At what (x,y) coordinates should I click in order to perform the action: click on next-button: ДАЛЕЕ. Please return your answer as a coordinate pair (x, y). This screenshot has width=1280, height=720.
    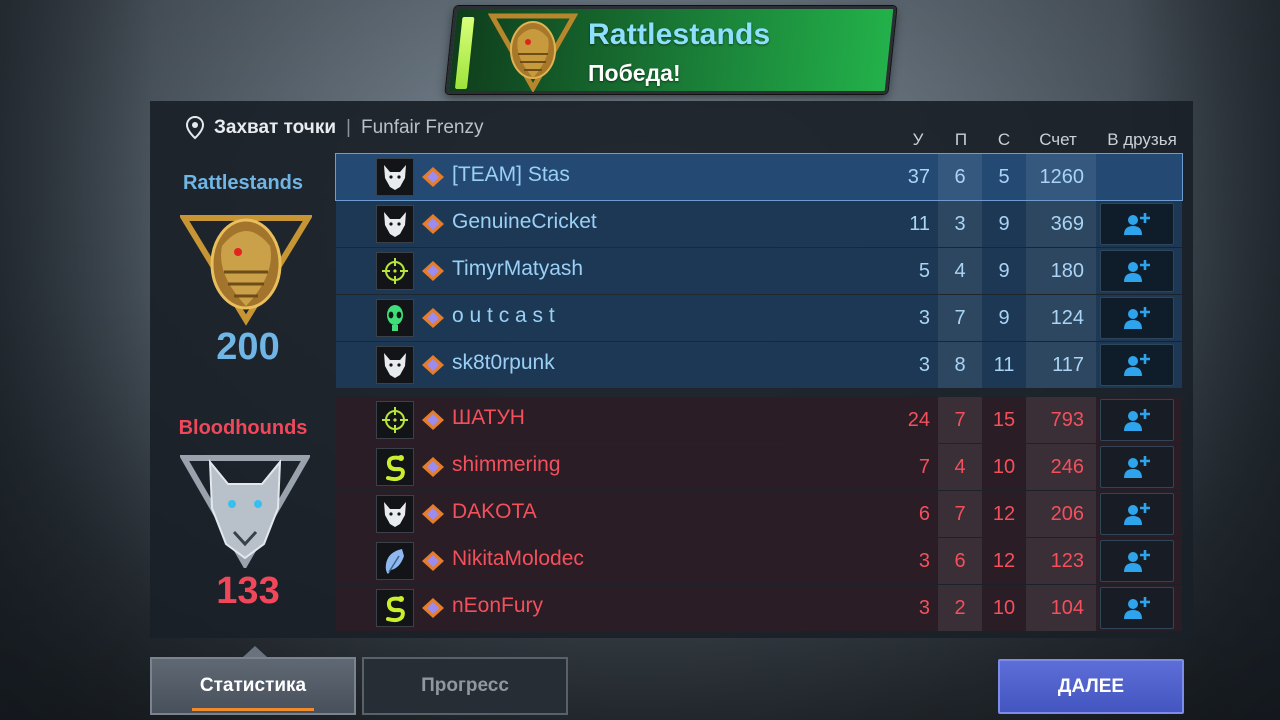
    Looking at the image, I should click on (1091, 686).